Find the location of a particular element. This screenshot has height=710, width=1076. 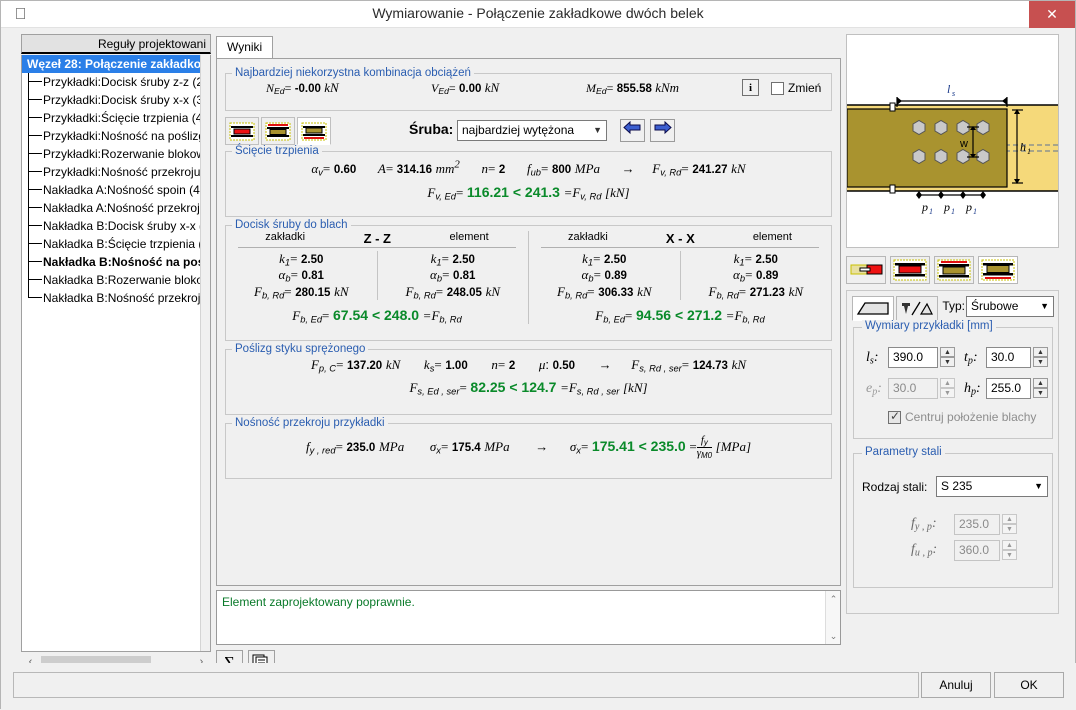

tree-item: Przykładki:Nośność przekroju (74%) is located at coordinates (116, 172).